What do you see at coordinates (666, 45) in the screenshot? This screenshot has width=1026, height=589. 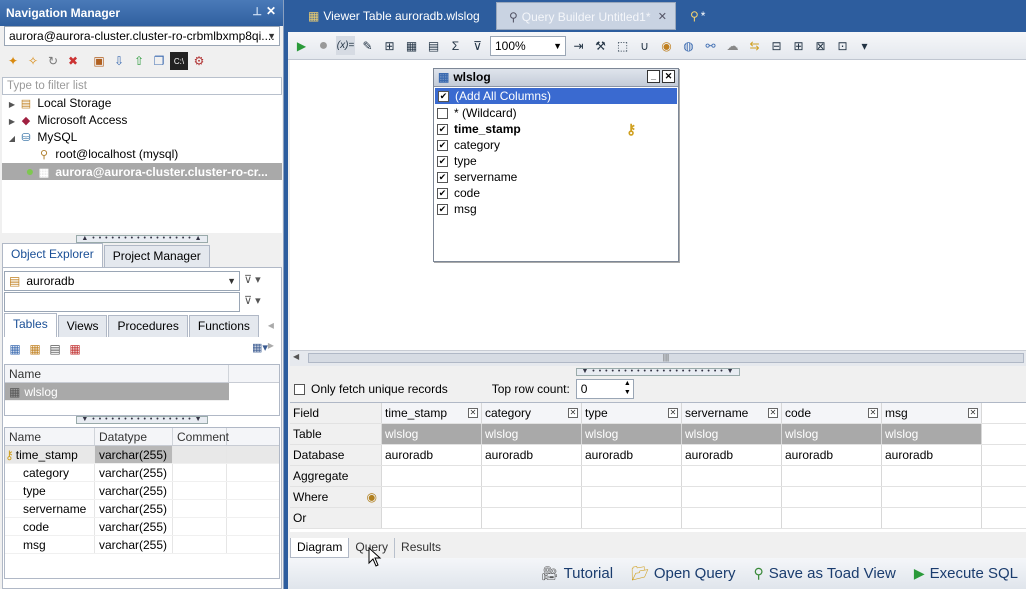 I see `web-icon: ◉` at bounding box center [666, 45].